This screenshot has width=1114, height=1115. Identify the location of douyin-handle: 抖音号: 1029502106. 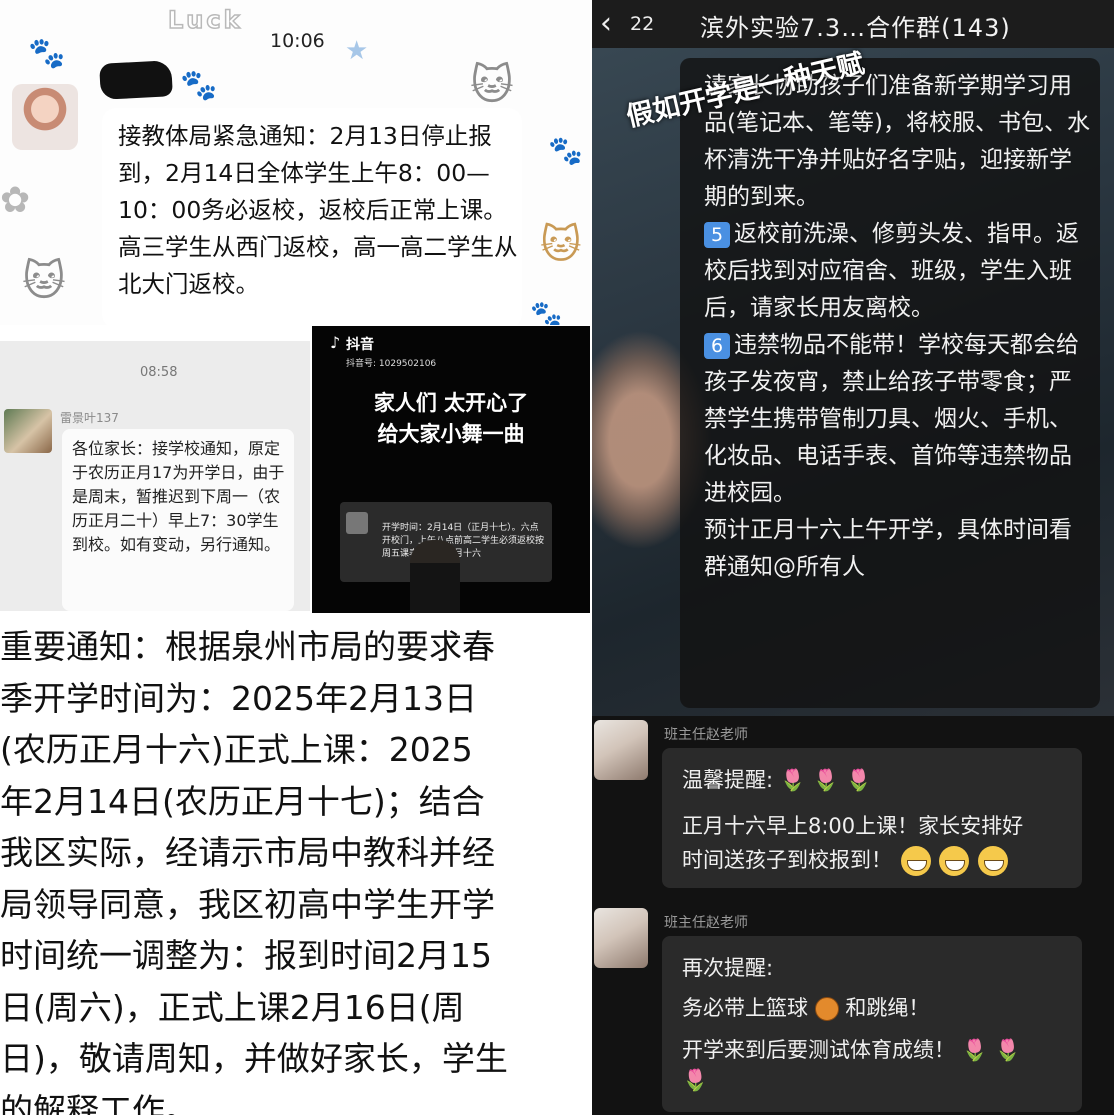
(391, 364).